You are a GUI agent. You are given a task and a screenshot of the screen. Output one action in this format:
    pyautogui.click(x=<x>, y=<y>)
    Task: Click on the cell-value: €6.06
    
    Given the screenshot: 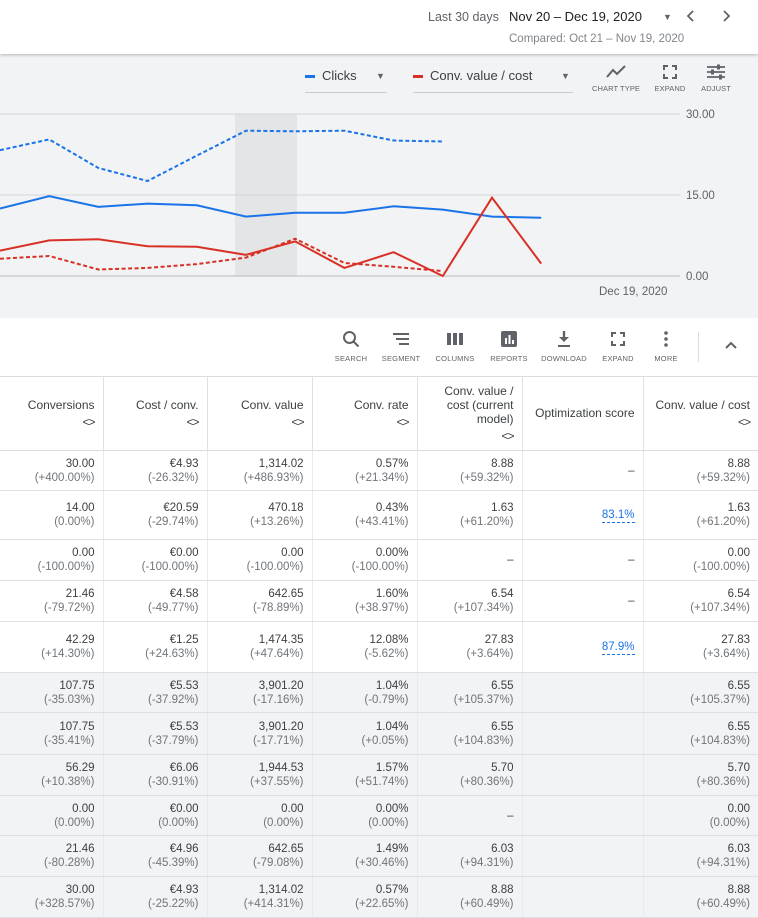 What is the action you would take?
    pyautogui.click(x=184, y=768)
    